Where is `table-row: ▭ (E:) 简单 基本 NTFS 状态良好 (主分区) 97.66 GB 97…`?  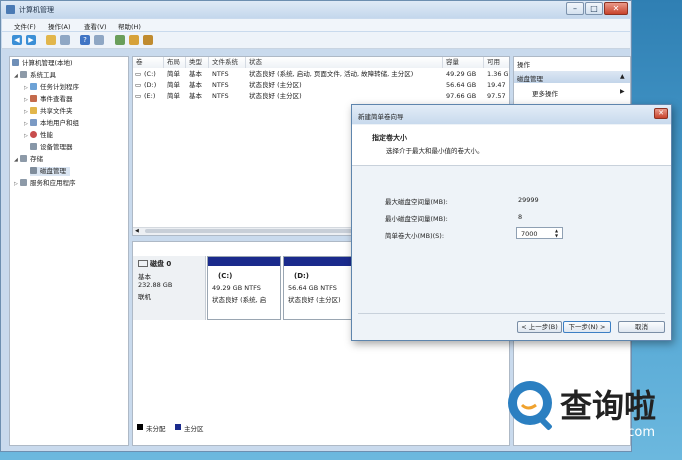 table-row: ▭ (E:) 简单 基本 NTFS 状态良好 (主分区) 97.66 GB 97… is located at coordinates (321, 97).